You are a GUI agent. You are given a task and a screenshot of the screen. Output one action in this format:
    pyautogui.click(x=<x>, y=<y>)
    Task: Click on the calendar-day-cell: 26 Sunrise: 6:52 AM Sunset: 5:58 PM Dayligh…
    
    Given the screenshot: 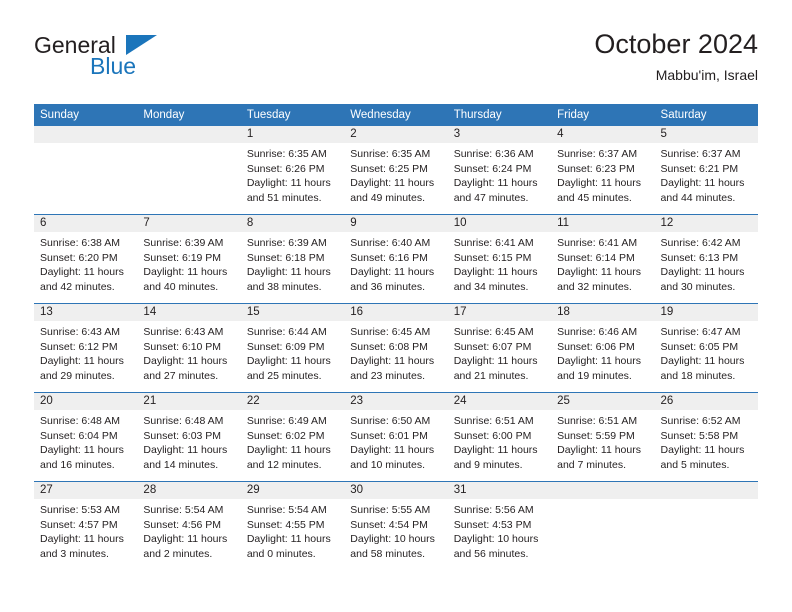 What is the action you would take?
    pyautogui.click(x=706, y=437)
    